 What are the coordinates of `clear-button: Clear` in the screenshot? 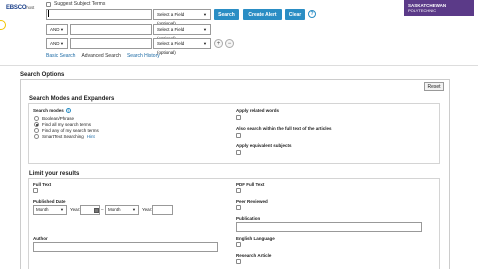 It's located at (295, 14).